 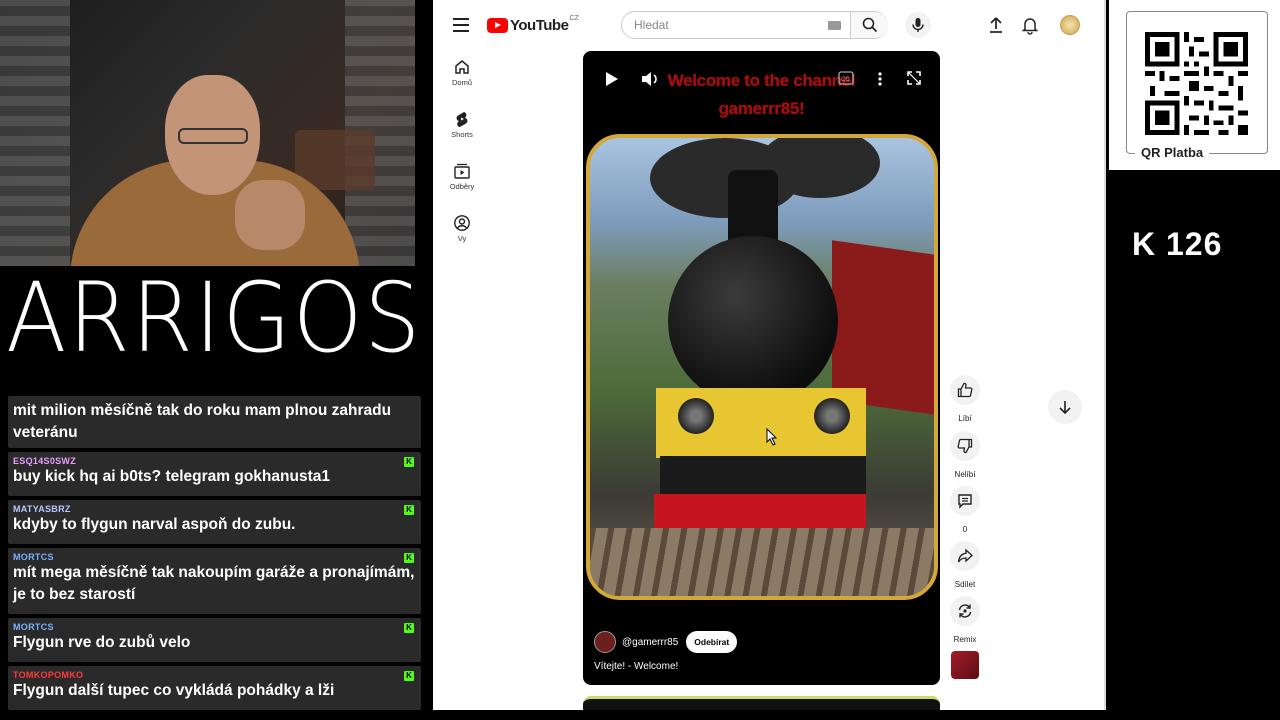 I want to click on webcam-feed, so click(x=207, y=133).